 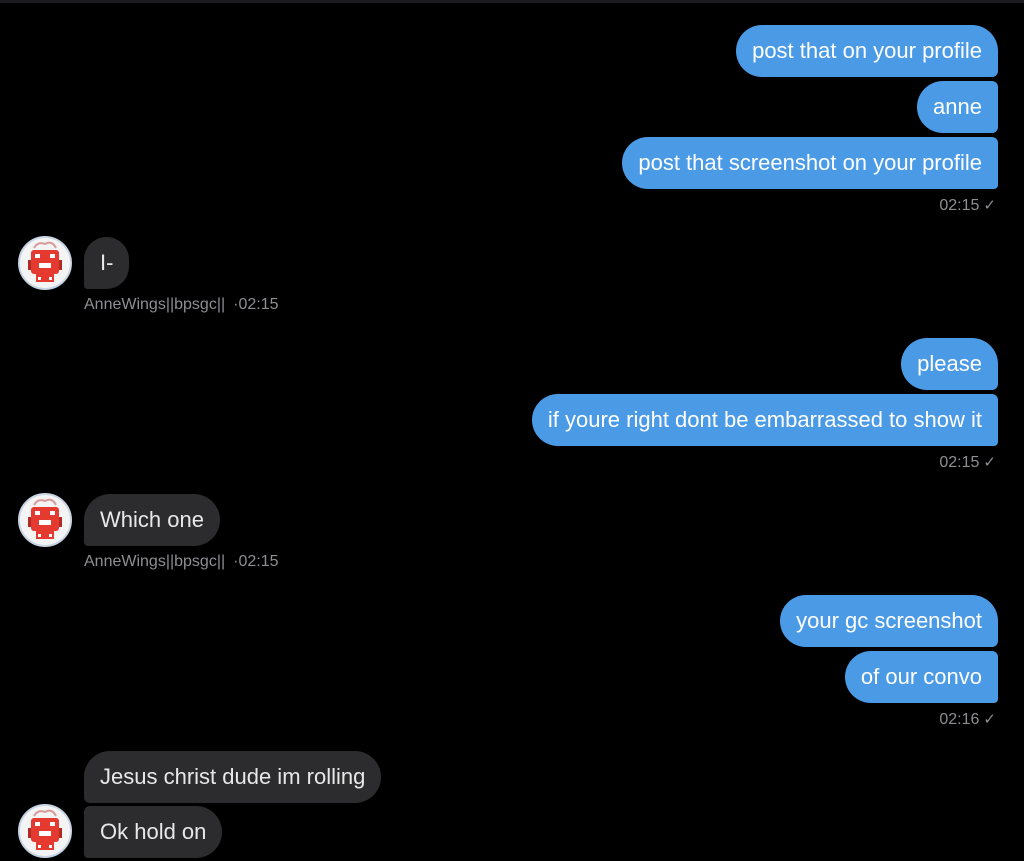 I want to click on top-divider, so click(x=512, y=1).